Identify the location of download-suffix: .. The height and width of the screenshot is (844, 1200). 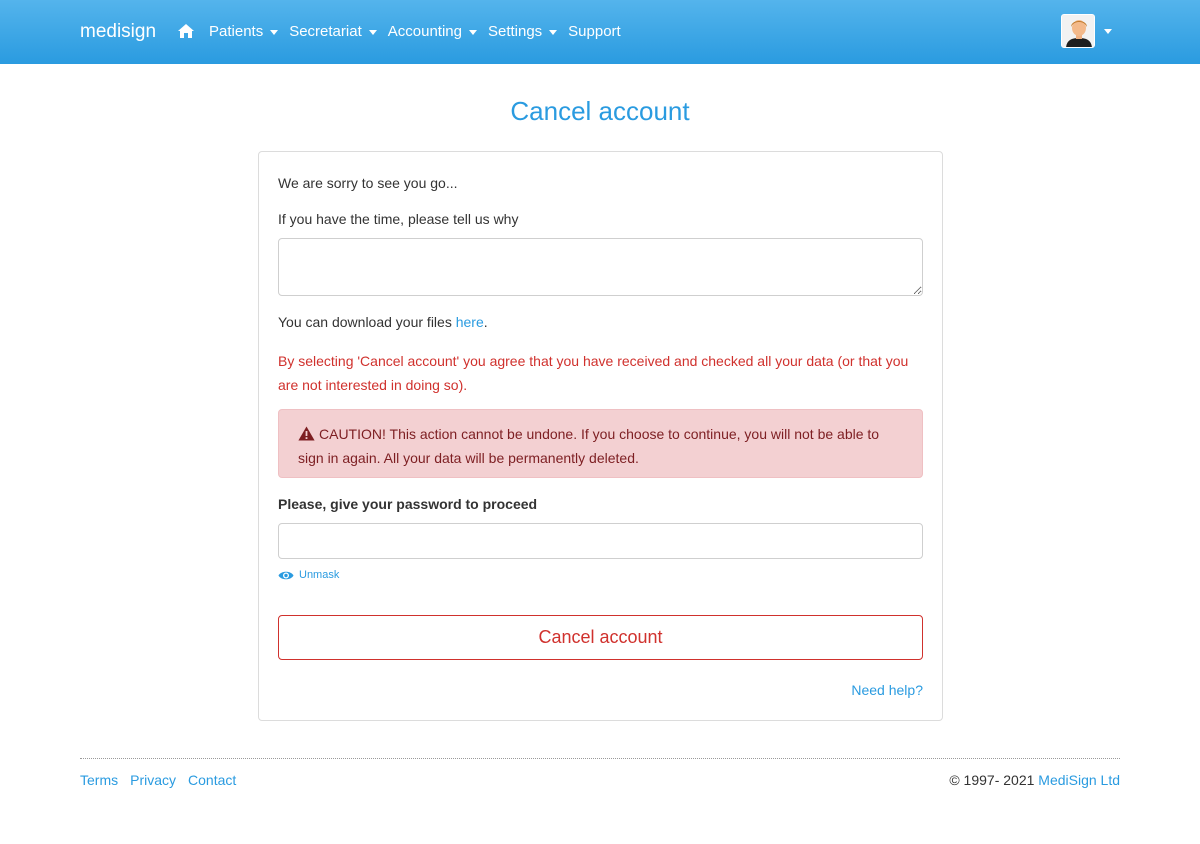
(485, 322).